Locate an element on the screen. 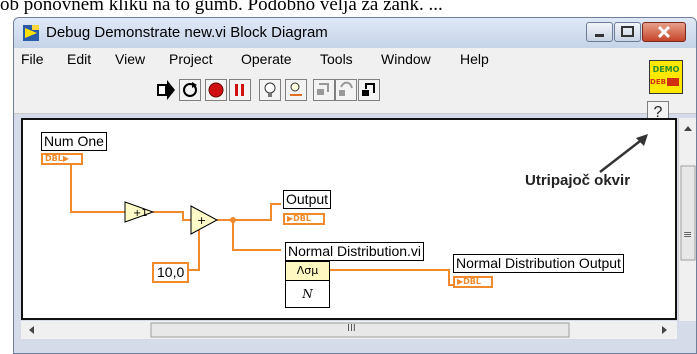 The width and height of the screenshot is (697, 354). minimize-icon is located at coordinates (599, 35).